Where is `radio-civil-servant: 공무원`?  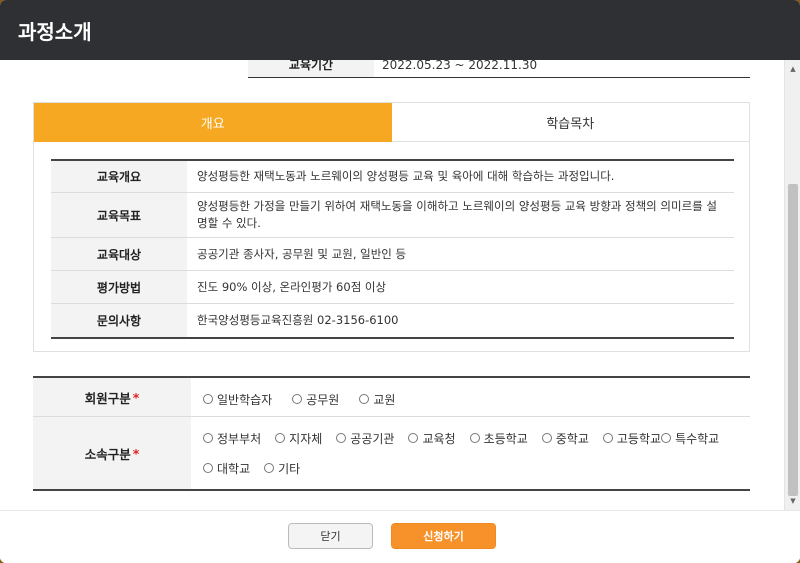 radio-civil-servant: 공무원 is located at coordinates (315, 399).